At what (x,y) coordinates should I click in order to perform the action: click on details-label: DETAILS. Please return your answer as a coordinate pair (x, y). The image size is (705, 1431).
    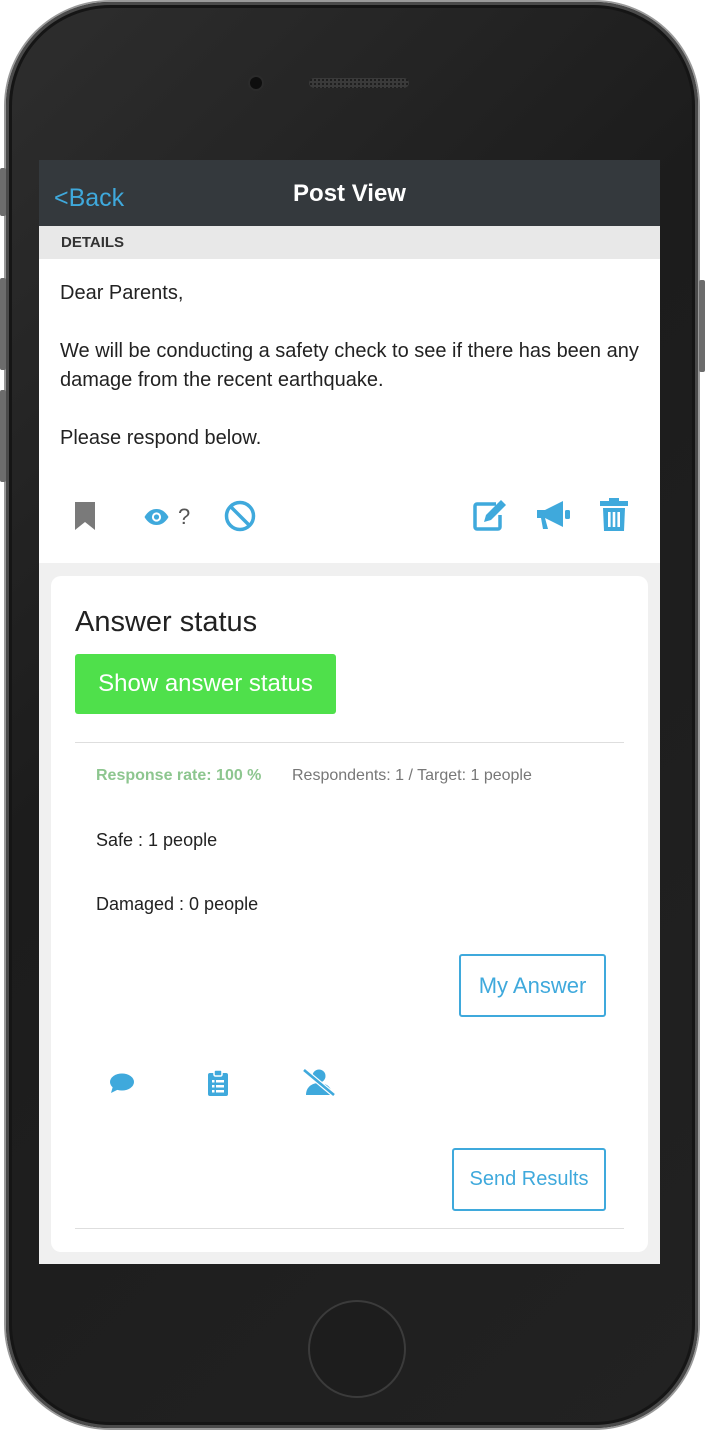
    Looking at the image, I should click on (93, 242).